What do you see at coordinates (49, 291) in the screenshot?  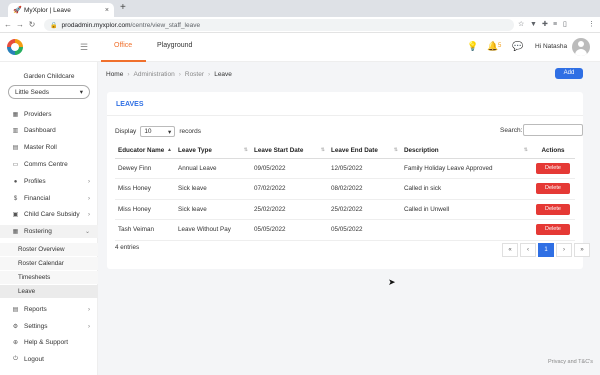 I see `sidebar-subitem-leave: Leave` at bounding box center [49, 291].